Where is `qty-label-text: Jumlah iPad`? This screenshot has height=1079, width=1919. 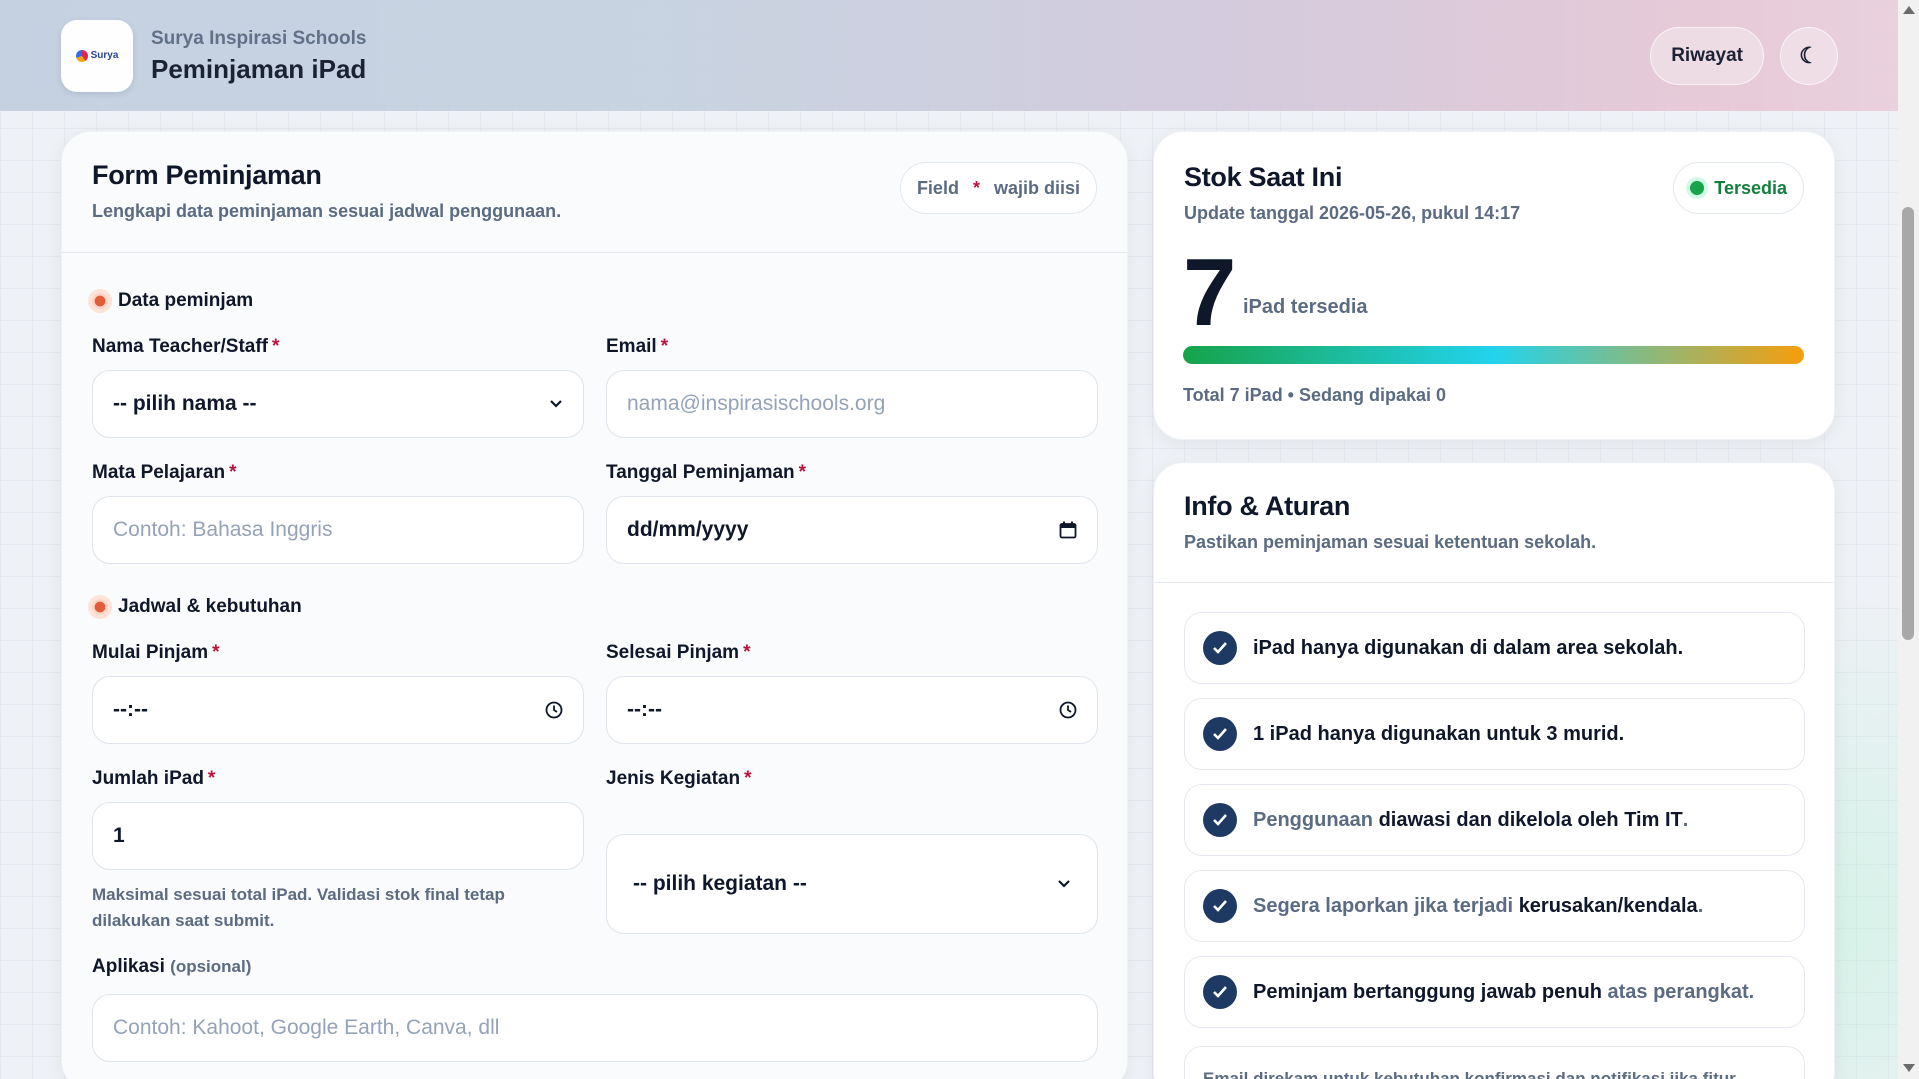 qty-label-text: Jumlah iPad is located at coordinates (148, 778).